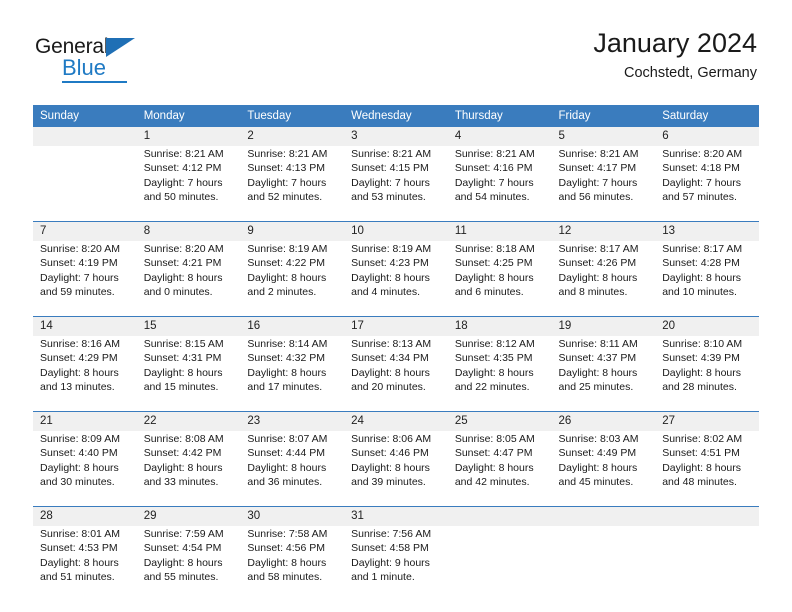 The width and height of the screenshot is (792, 612). Describe the element at coordinates (390, 263) in the screenshot. I see `sunset-text: Sunset: 4:23 PM` at that location.